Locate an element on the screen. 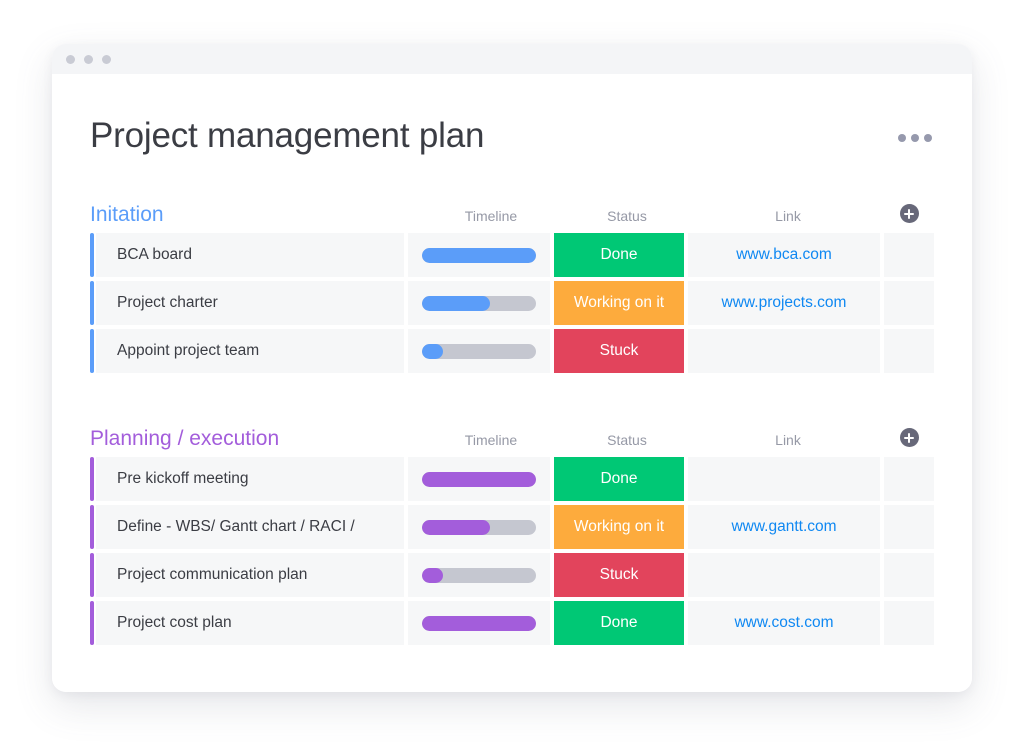  link-text: www.cost.com is located at coordinates (783, 623).